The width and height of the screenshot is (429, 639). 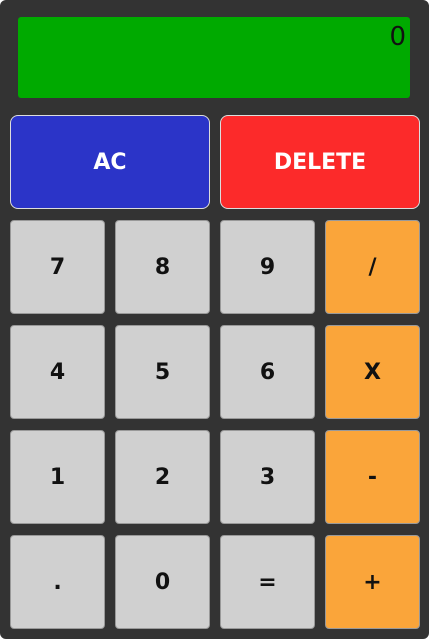 I want to click on decimal-button: ., so click(x=57, y=582).